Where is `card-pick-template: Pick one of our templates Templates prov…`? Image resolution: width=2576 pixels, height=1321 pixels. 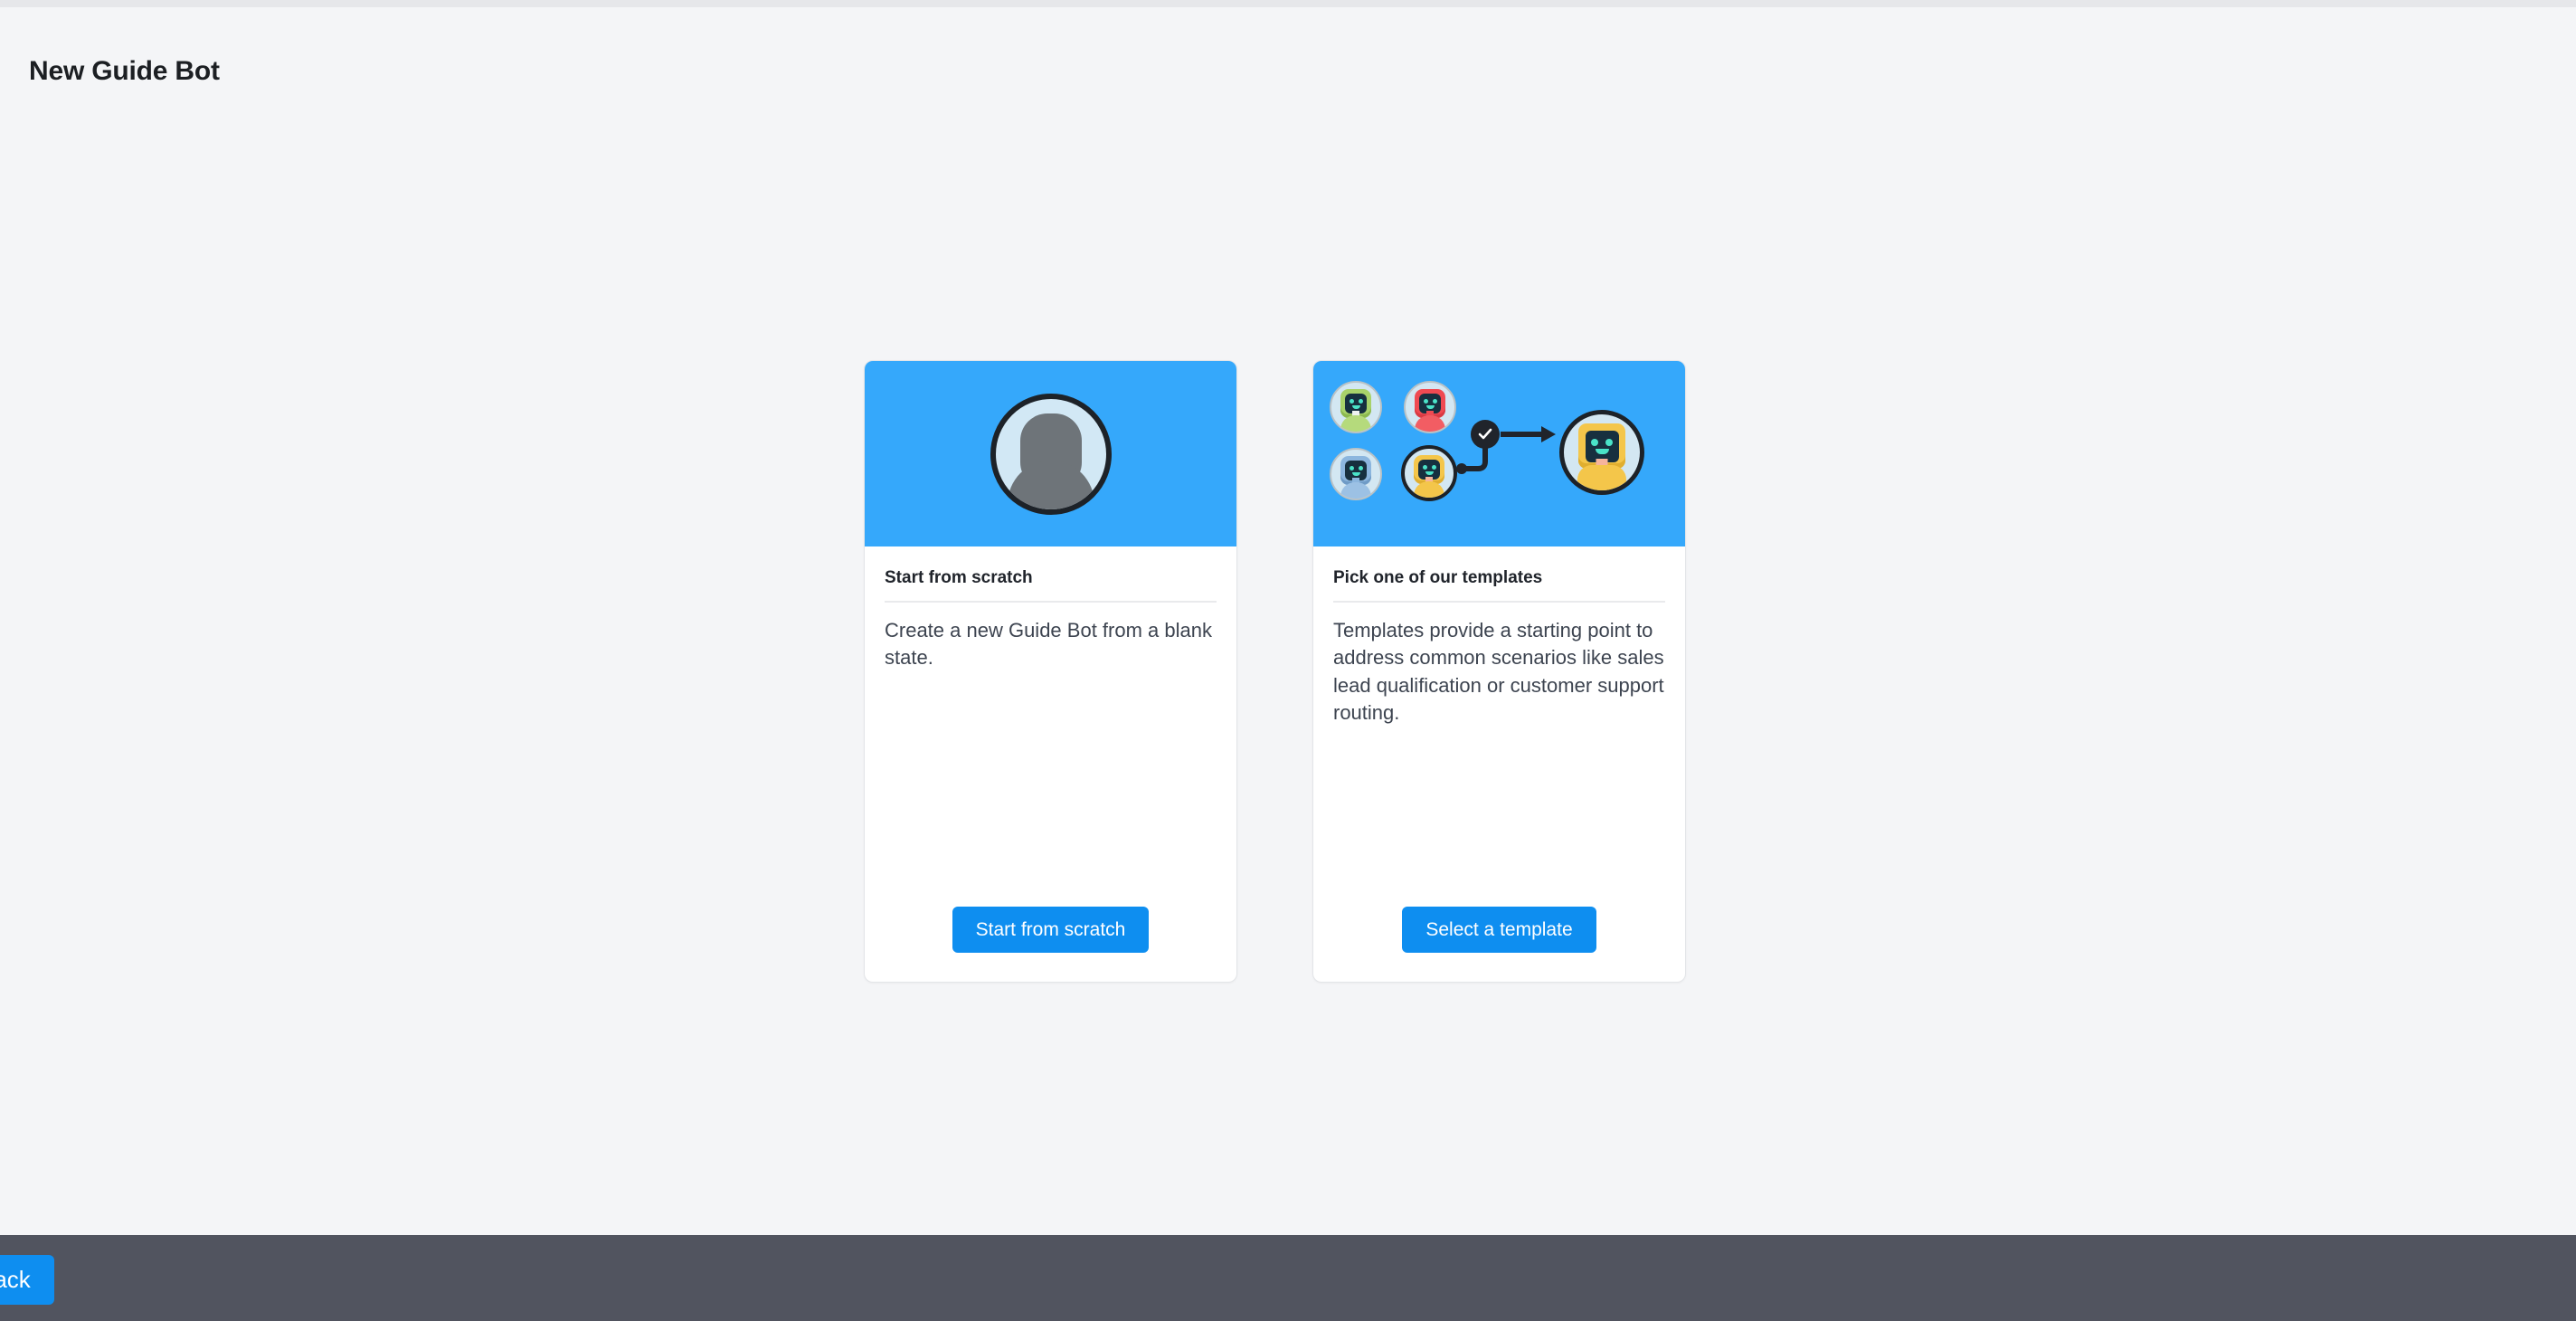 card-pick-template: Pick one of our templates Templates prov… is located at coordinates (1499, 671).